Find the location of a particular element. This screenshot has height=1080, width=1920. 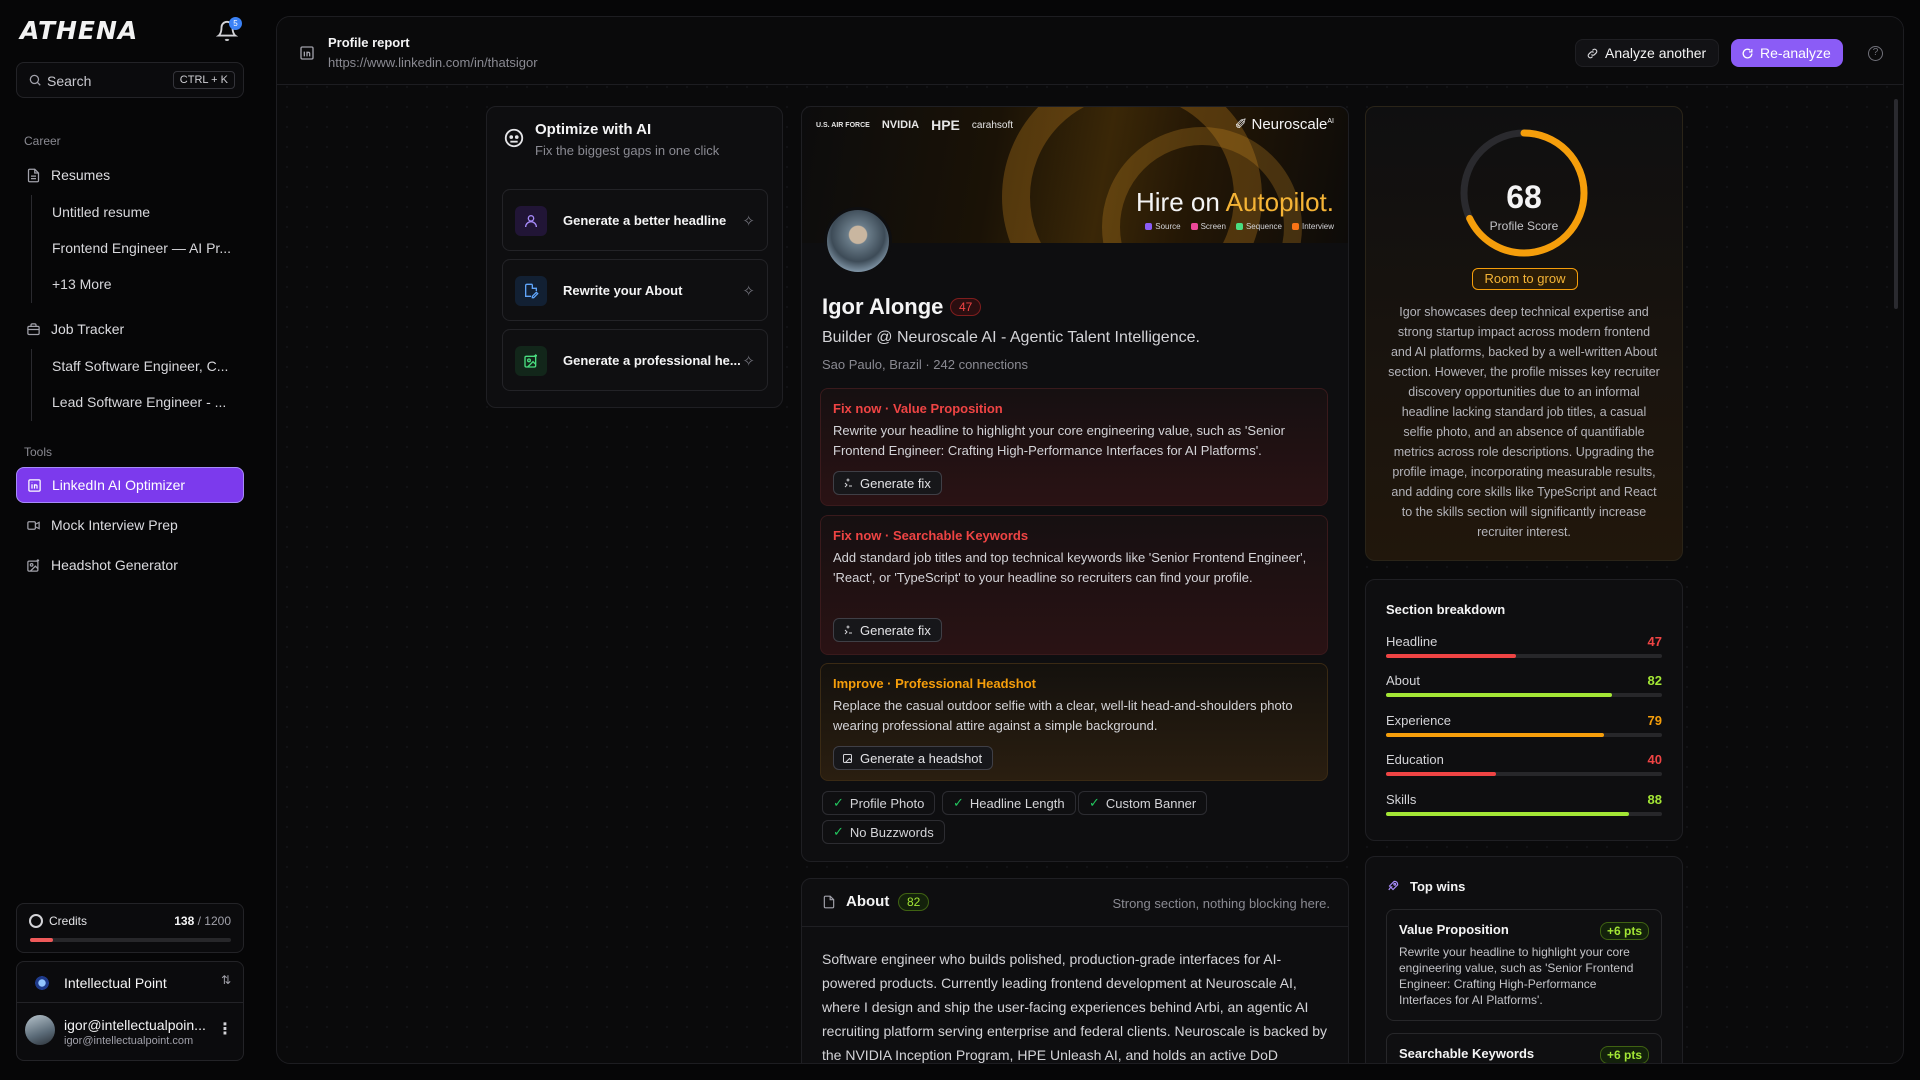

edit-document-icon is located at coordinates (531, 291).